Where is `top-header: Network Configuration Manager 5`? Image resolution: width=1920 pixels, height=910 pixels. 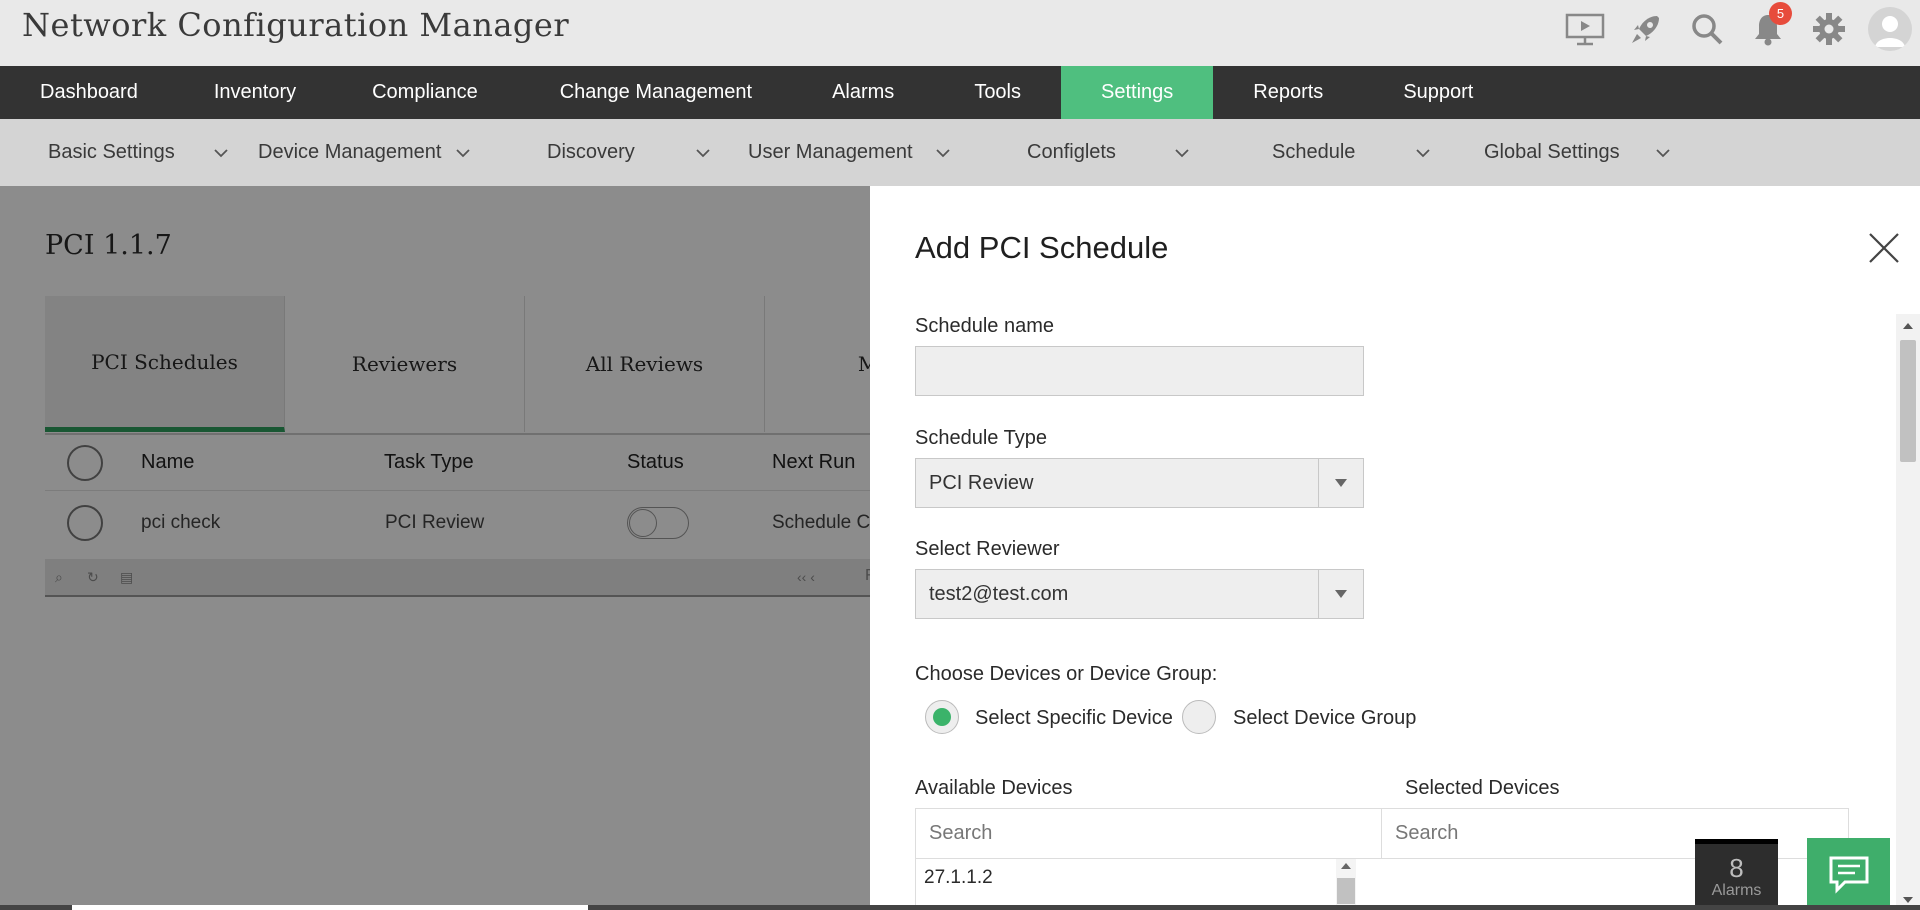 top-header: Network Configuration Manager 5 is located at coordinates (960, 33).